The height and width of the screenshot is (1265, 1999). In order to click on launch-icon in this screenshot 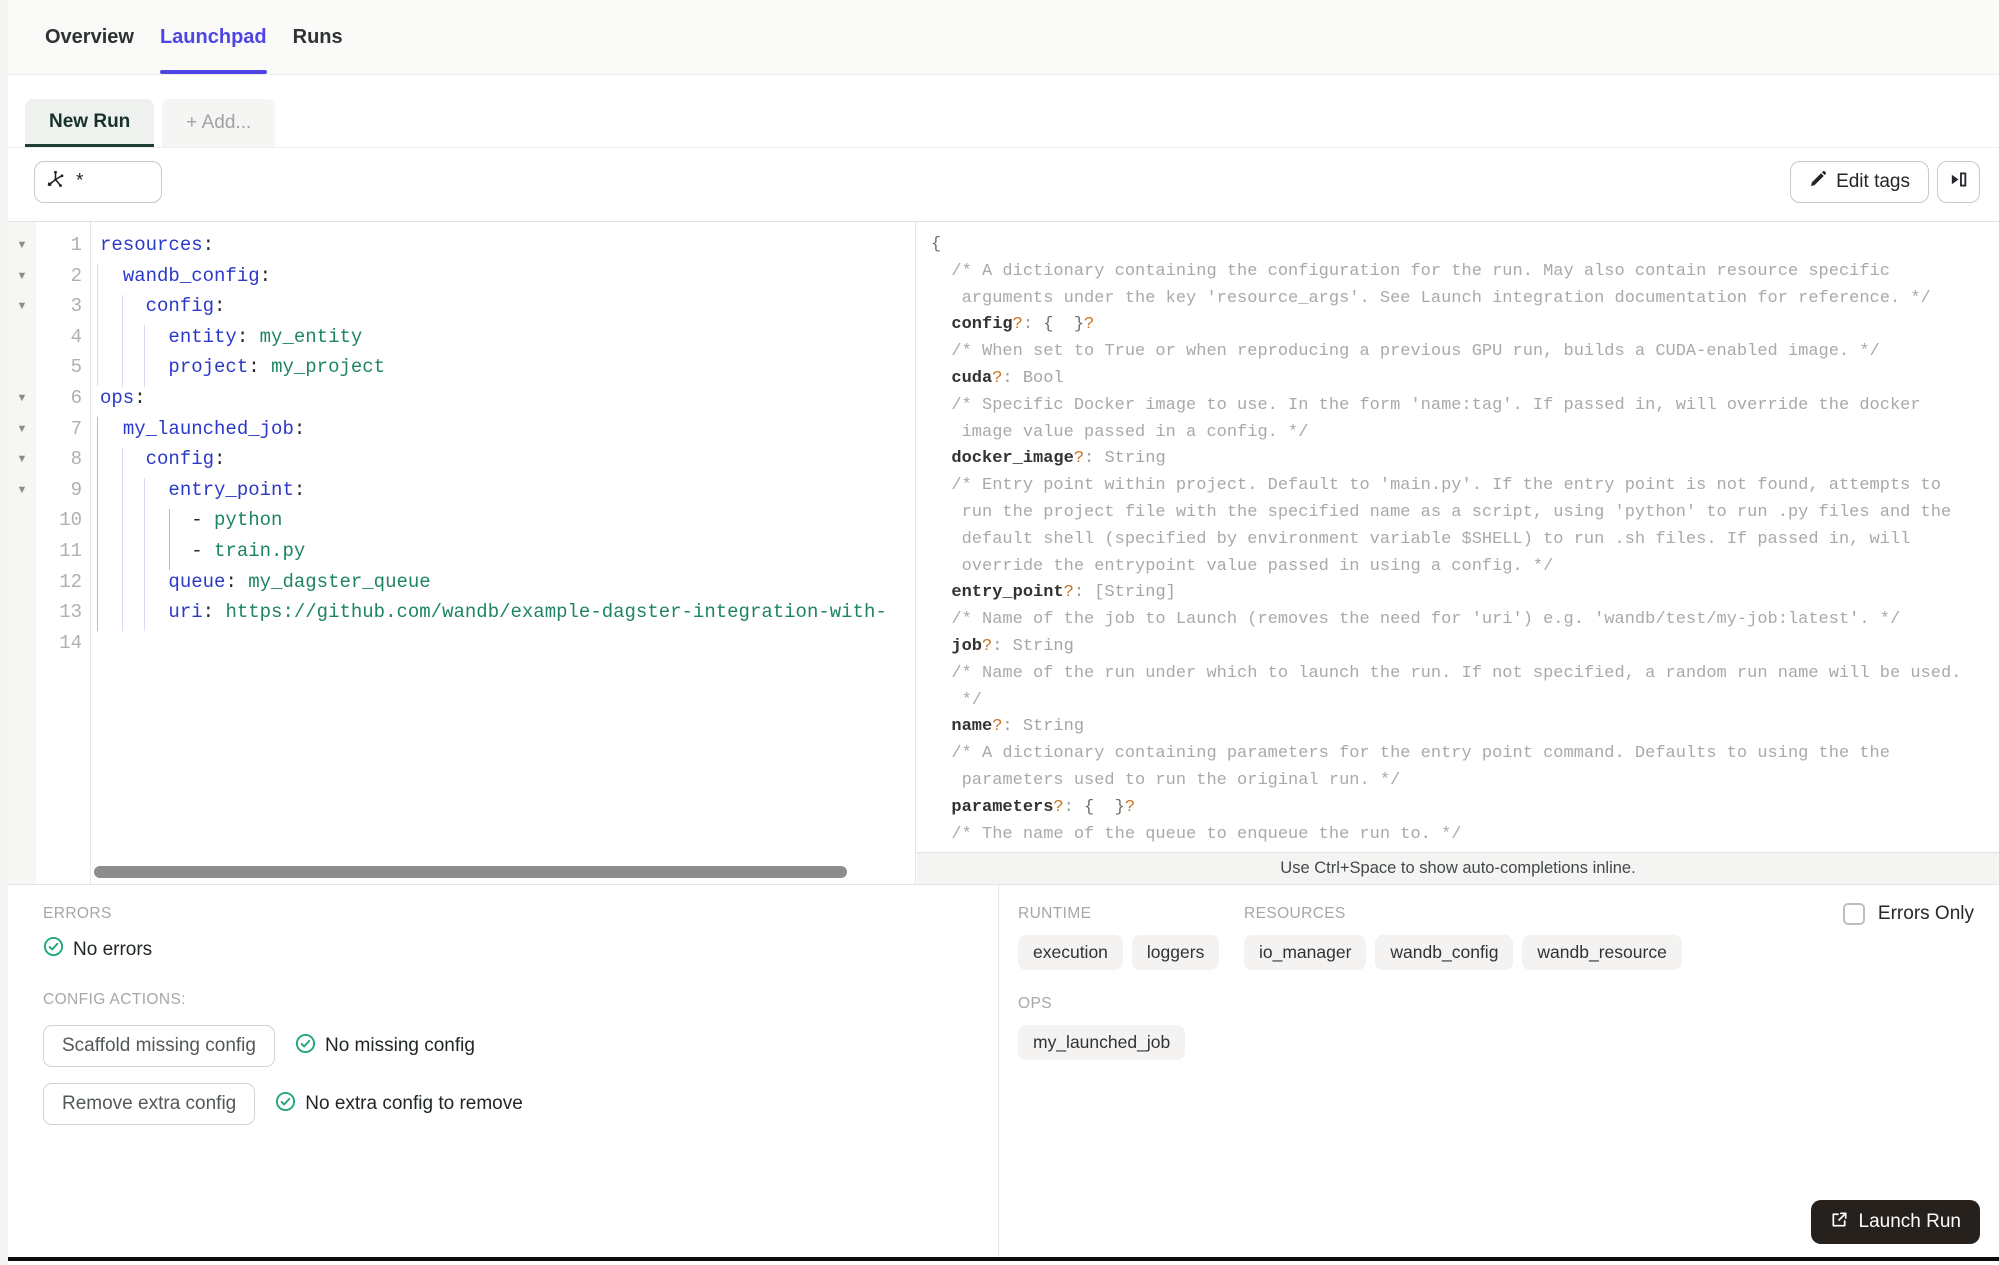, I will do `click(1839, 1222)`.